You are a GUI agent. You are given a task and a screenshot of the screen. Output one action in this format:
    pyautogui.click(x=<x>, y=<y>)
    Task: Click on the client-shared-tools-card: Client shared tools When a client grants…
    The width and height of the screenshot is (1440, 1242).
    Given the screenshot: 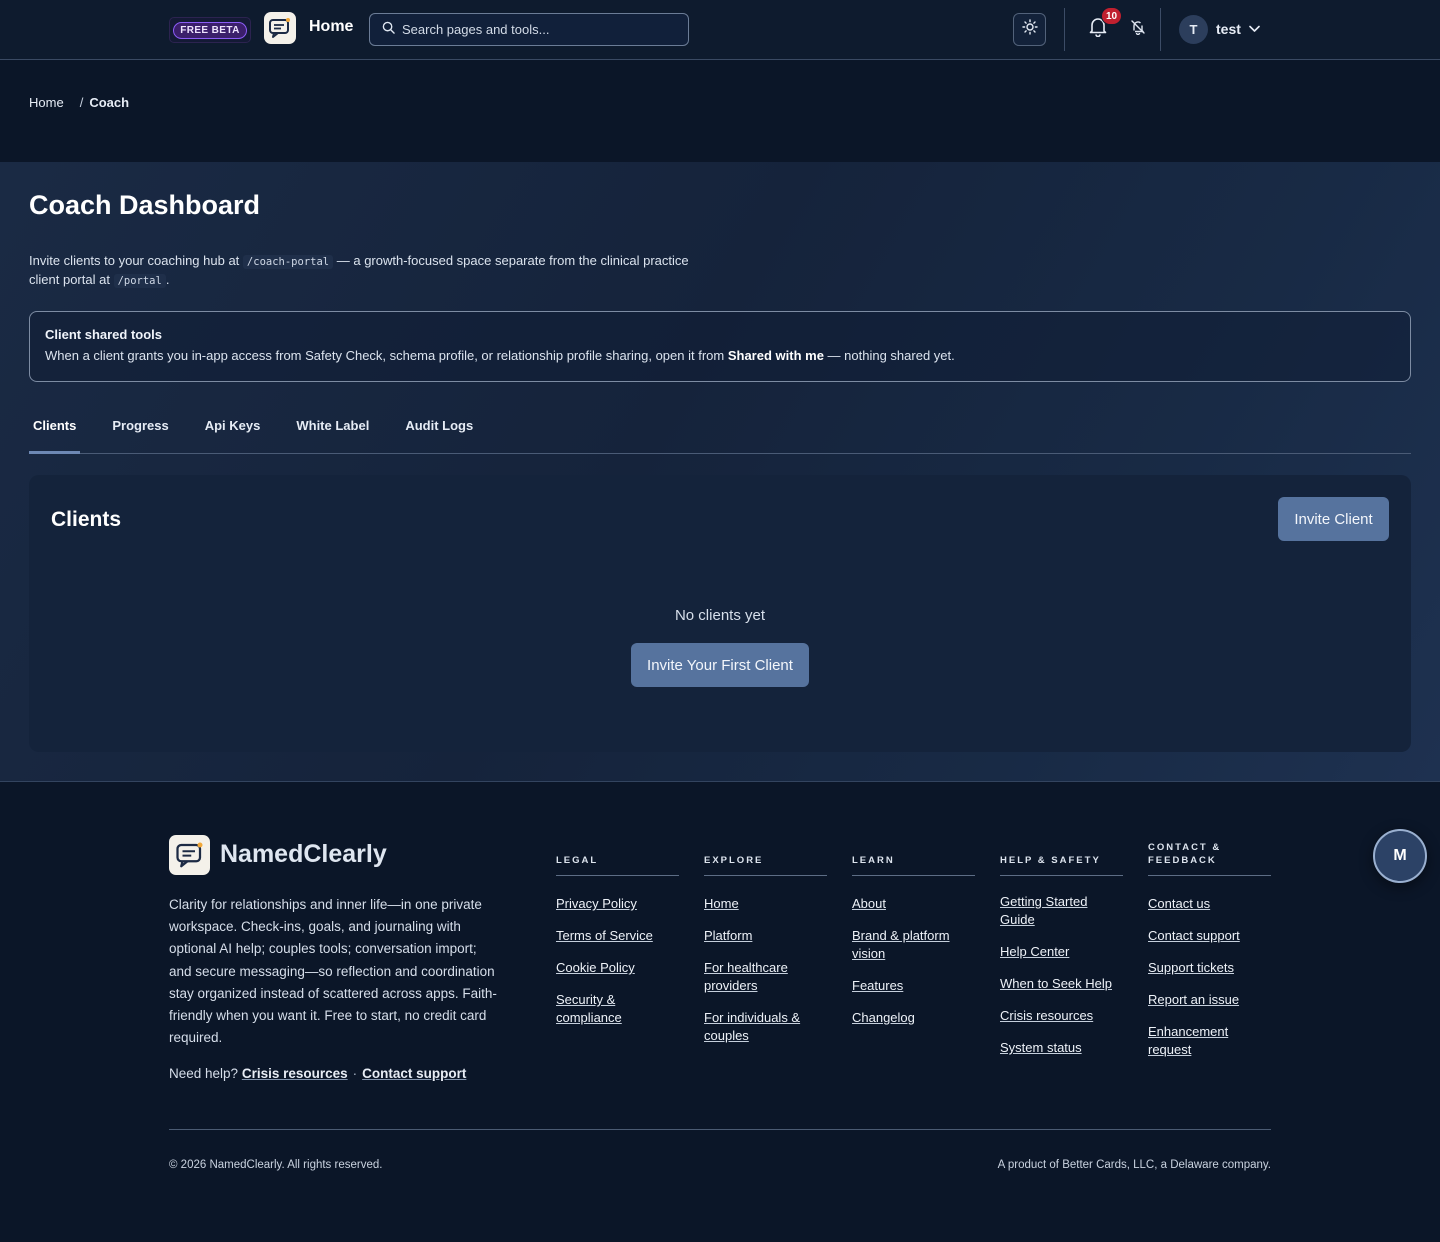 What is the action you would take?
    pyautogui.click(x=720, y=346)
    